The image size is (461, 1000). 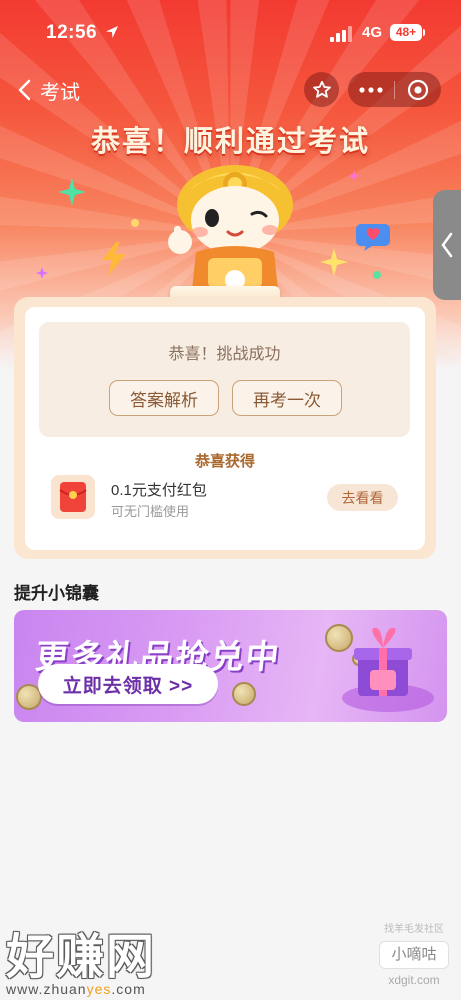 I want to click on reward-heading: 恭喜获得, so click(x=224, y=461).